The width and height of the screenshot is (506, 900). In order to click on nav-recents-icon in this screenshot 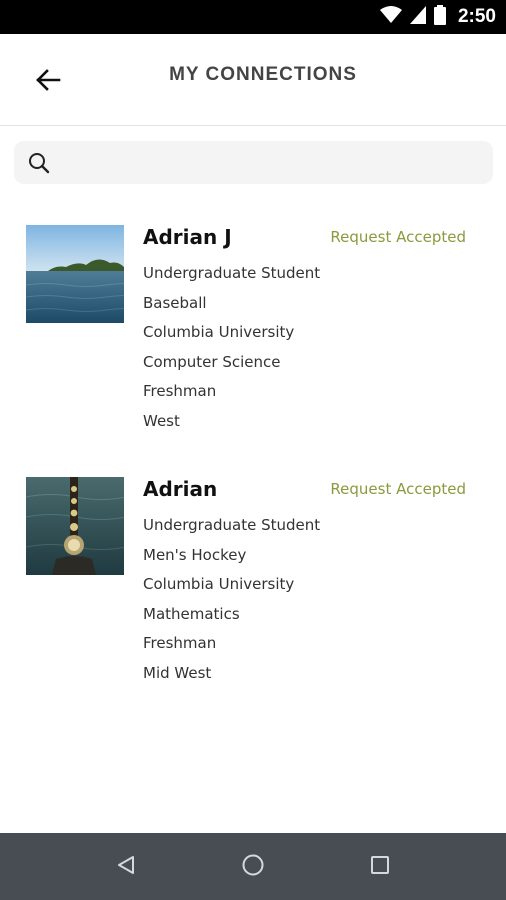, I will do `click(380, 867)`.